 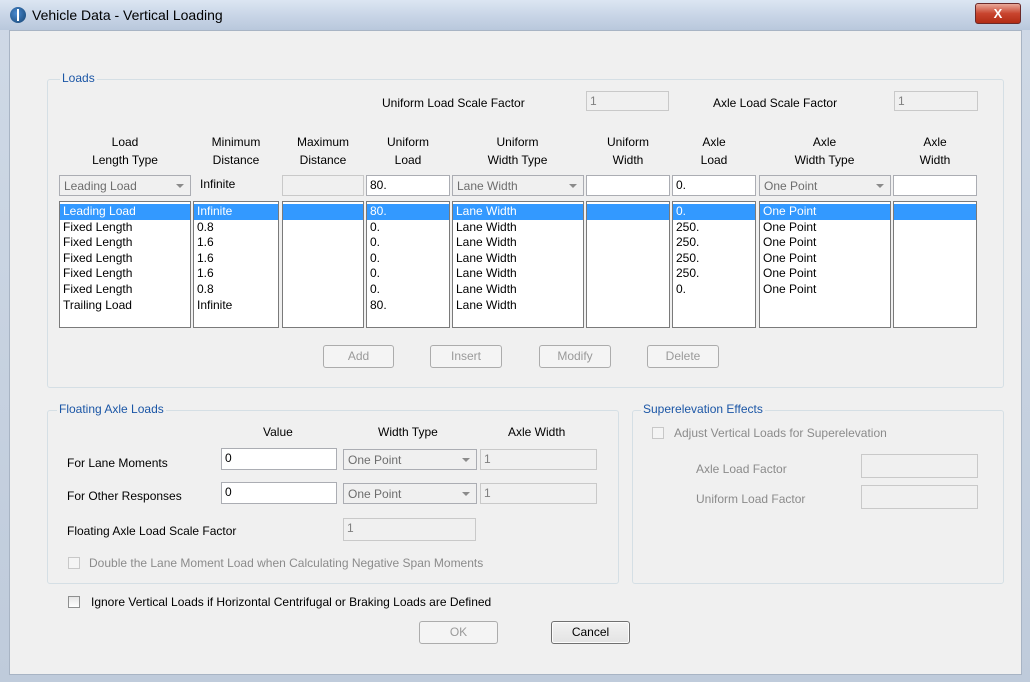 What do you see at coordinates (590, 632) in the screenshot?
I see `cancel-button: Cancel` at bounding box center [590, 632].